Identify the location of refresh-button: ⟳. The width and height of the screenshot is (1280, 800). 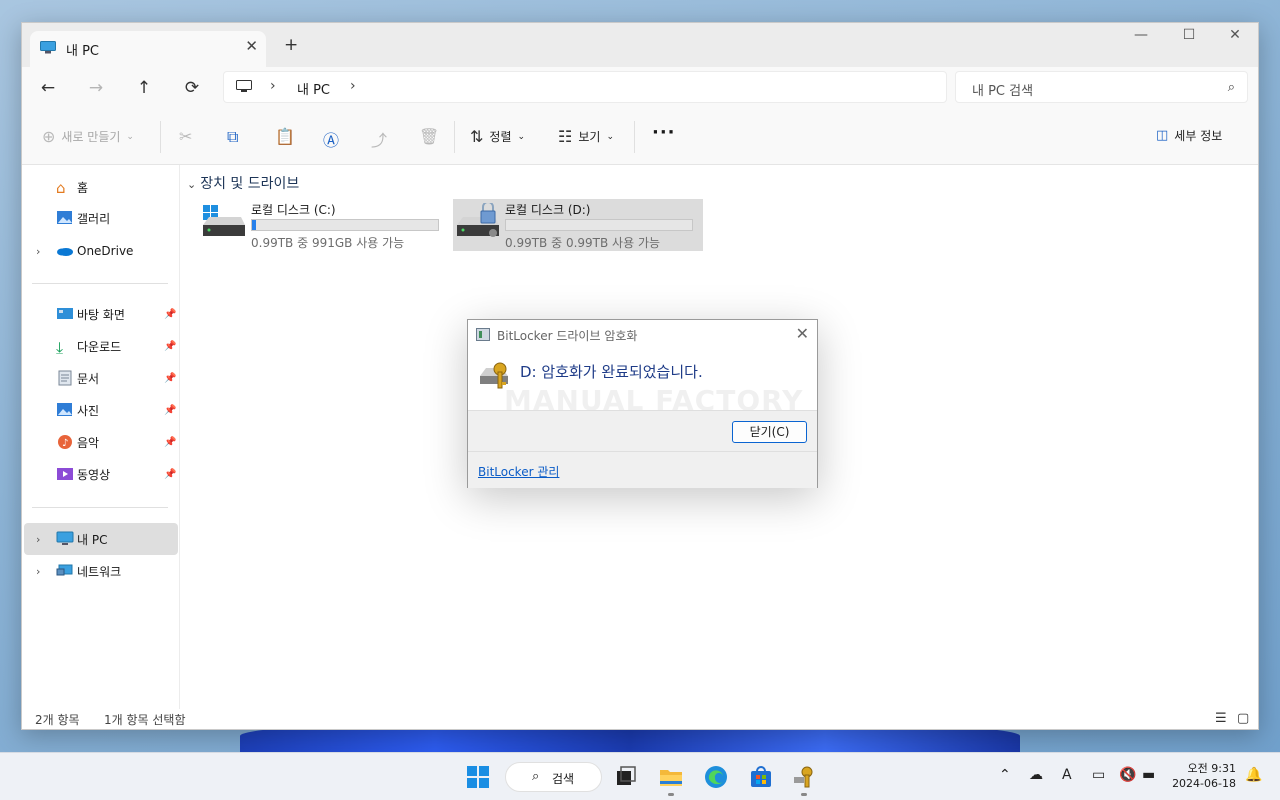
(192, 88).